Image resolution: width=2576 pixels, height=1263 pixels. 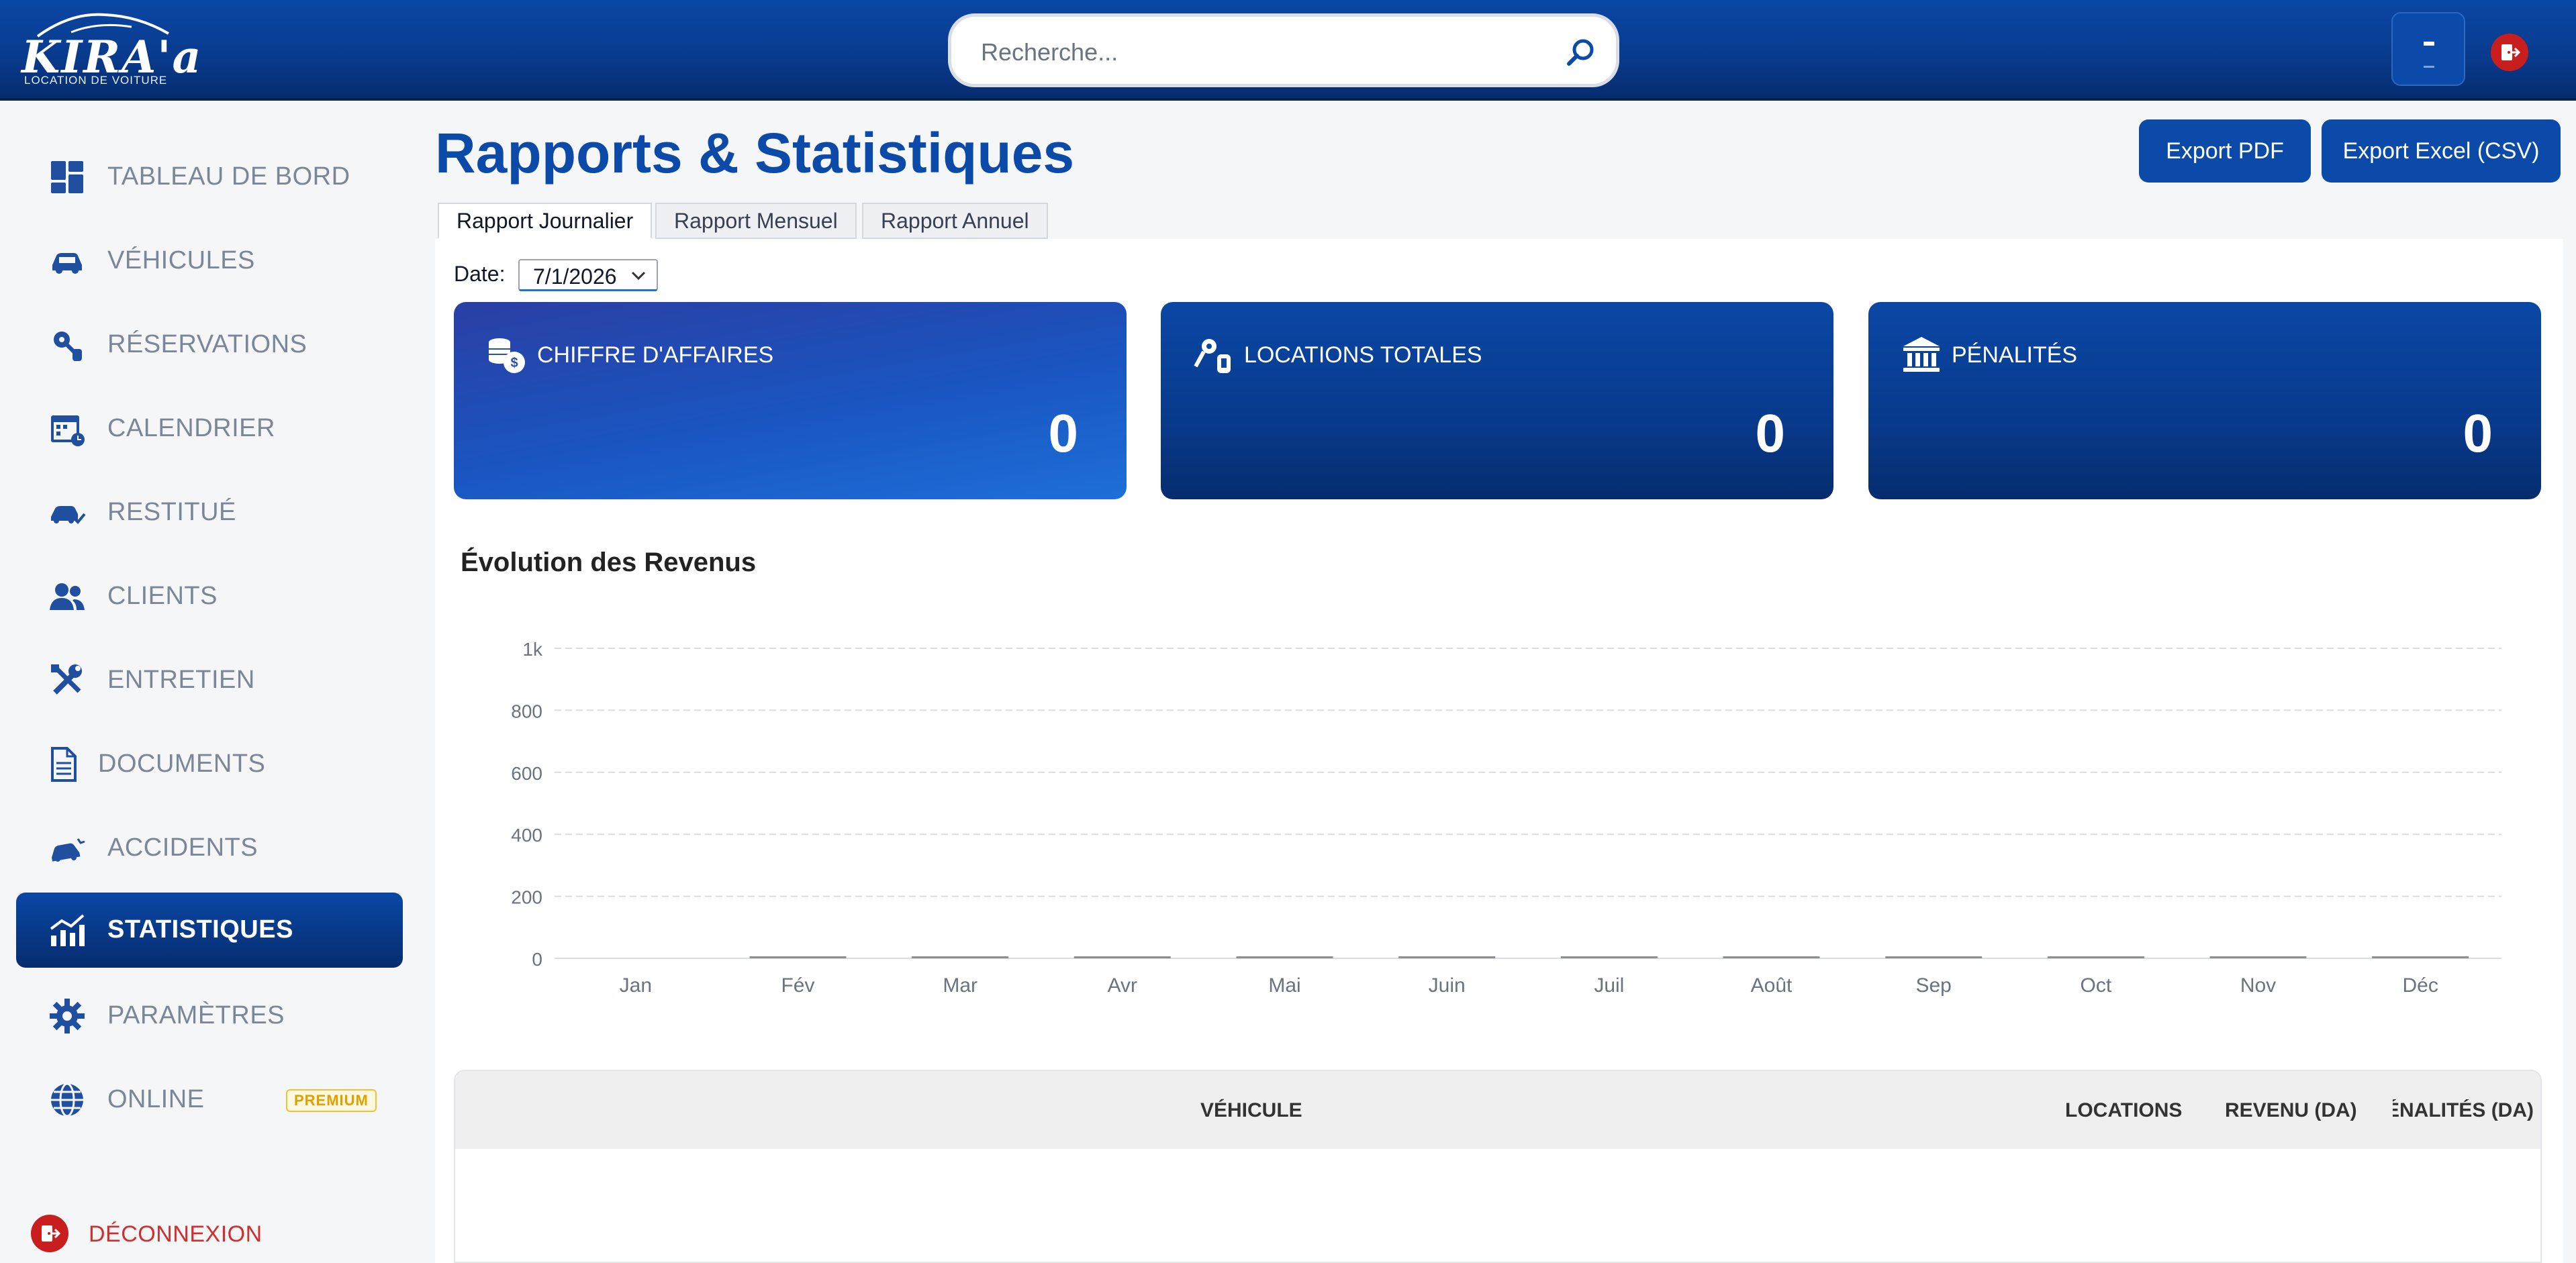 What do you see at coordinates (1933, 985) in the screenshot?
I see `x-tick-label: Sep` at bounding box center [1933, 985].